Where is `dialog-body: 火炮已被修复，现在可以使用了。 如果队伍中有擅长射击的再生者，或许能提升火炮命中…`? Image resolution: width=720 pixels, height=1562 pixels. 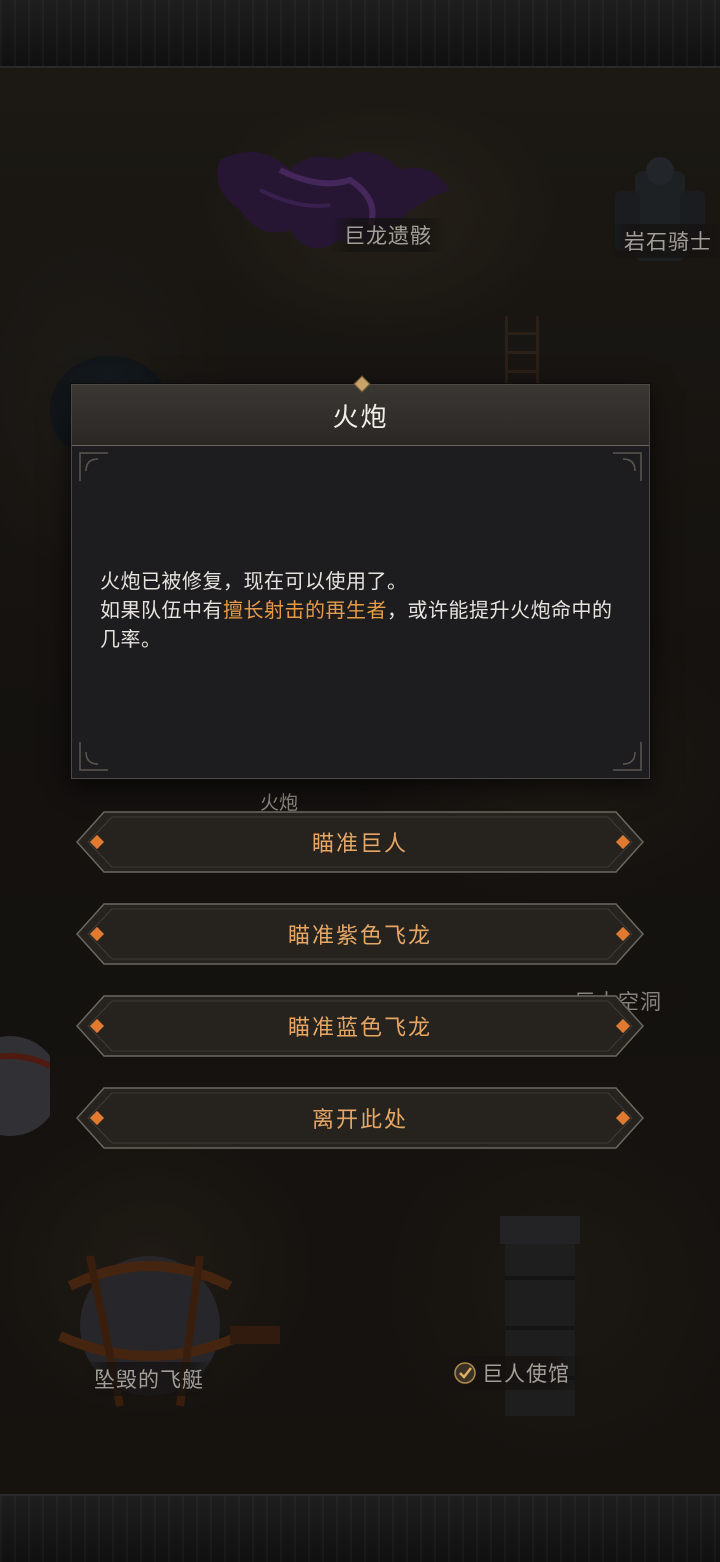 dialog-body: 火炮已被修复，现在可以使用了。 如果队伍中有擅长射击的再生者，或许能提升火炮命中… is located at coordinates (362, 610).